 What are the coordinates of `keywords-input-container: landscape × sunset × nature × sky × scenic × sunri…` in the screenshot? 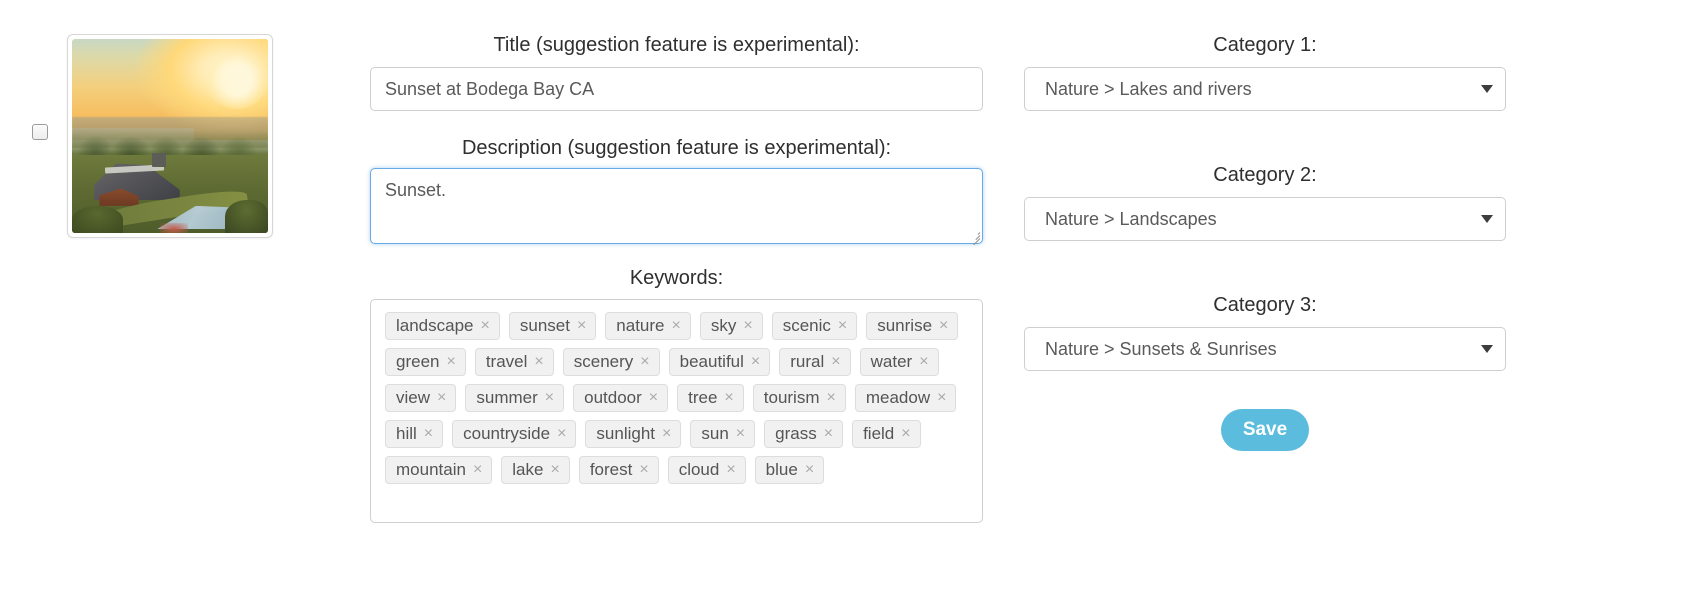 It's located at (676, 411).